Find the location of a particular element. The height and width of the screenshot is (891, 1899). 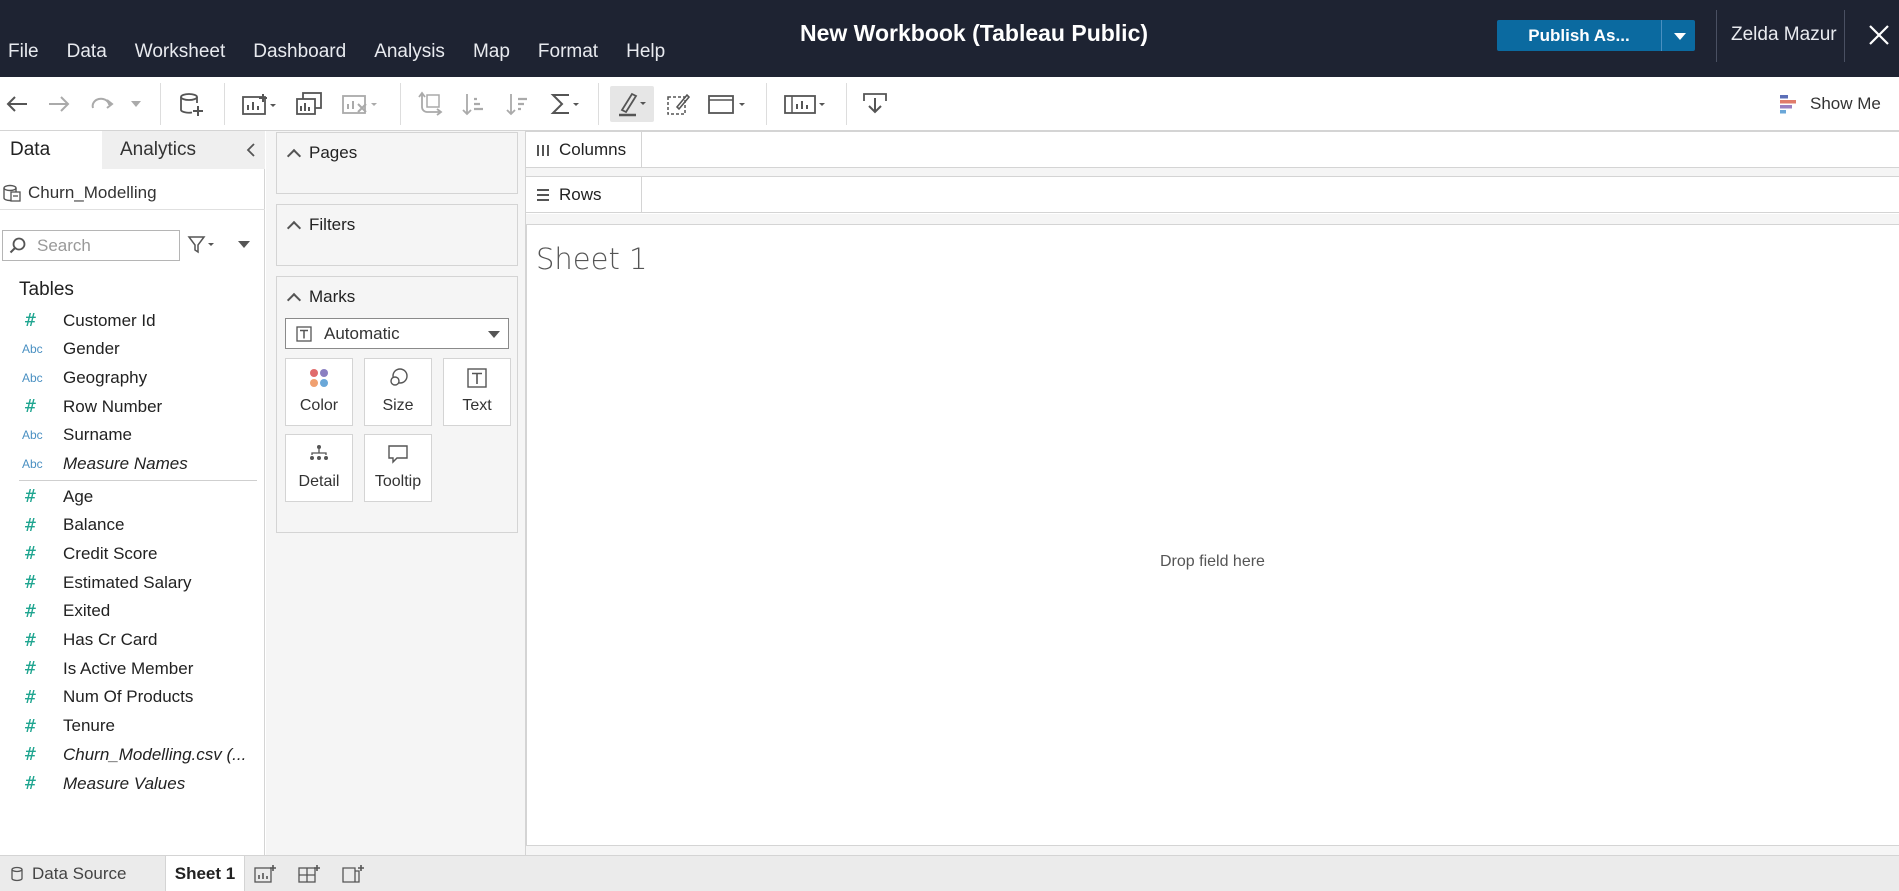

tables-heading: Tables is located at coordinates (46, 289).